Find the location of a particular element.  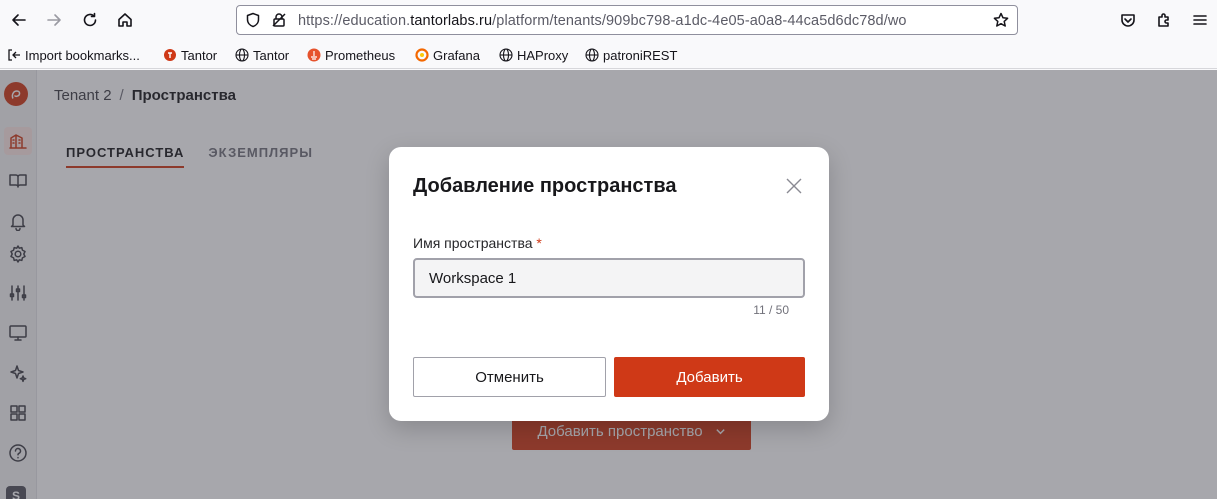

home-button is located at coordinates (125, 20).